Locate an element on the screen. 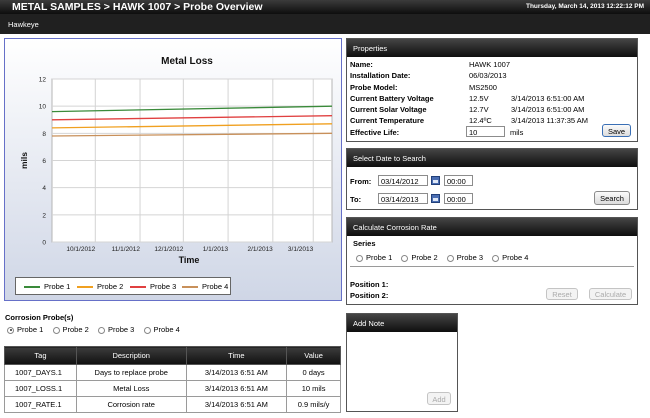 This screenshot has height=418, width=650. x-tick-label: 12/1/2012 is located at coordinates (168, 249).